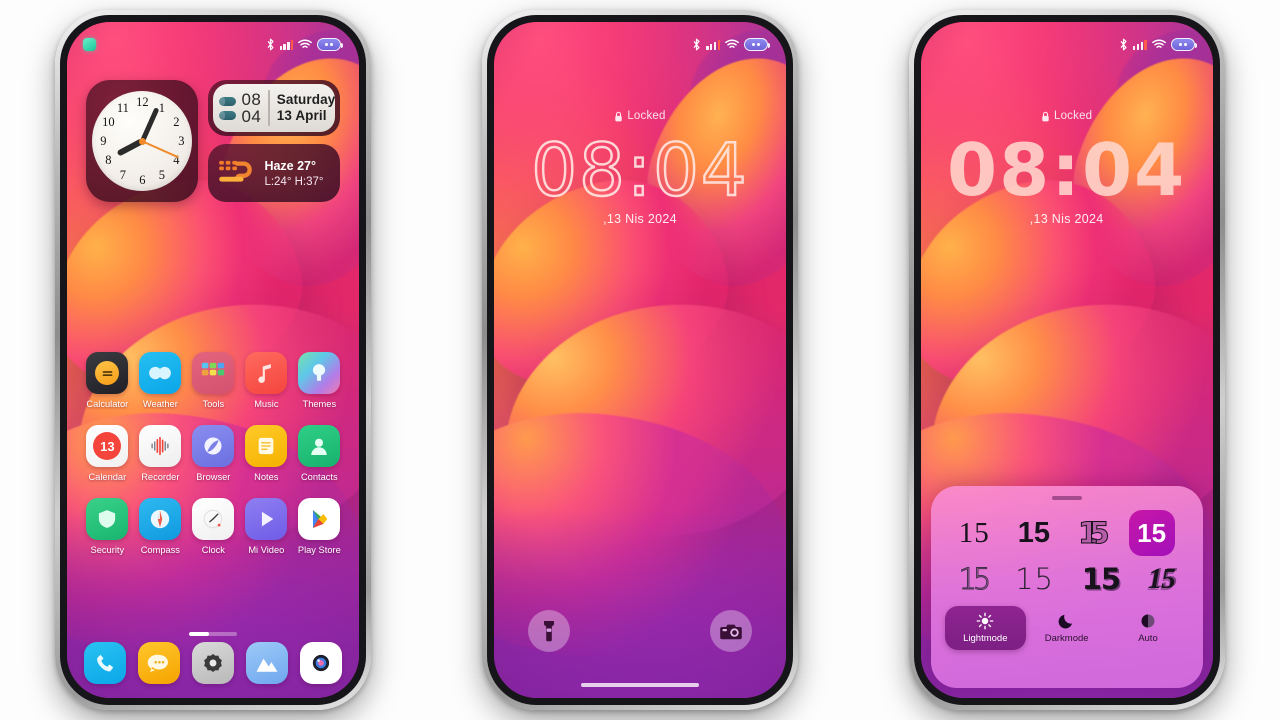 The width and height of the screenshot is (1280, 720). I want to click on locked-status: Locked, so click(640, 116).